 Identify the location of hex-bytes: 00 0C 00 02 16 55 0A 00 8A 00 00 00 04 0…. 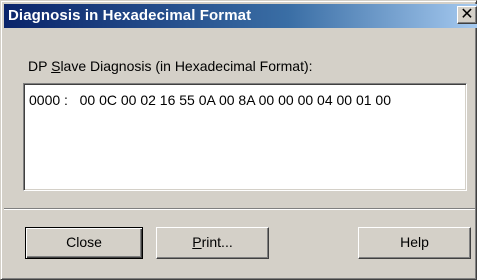
(235, 100).